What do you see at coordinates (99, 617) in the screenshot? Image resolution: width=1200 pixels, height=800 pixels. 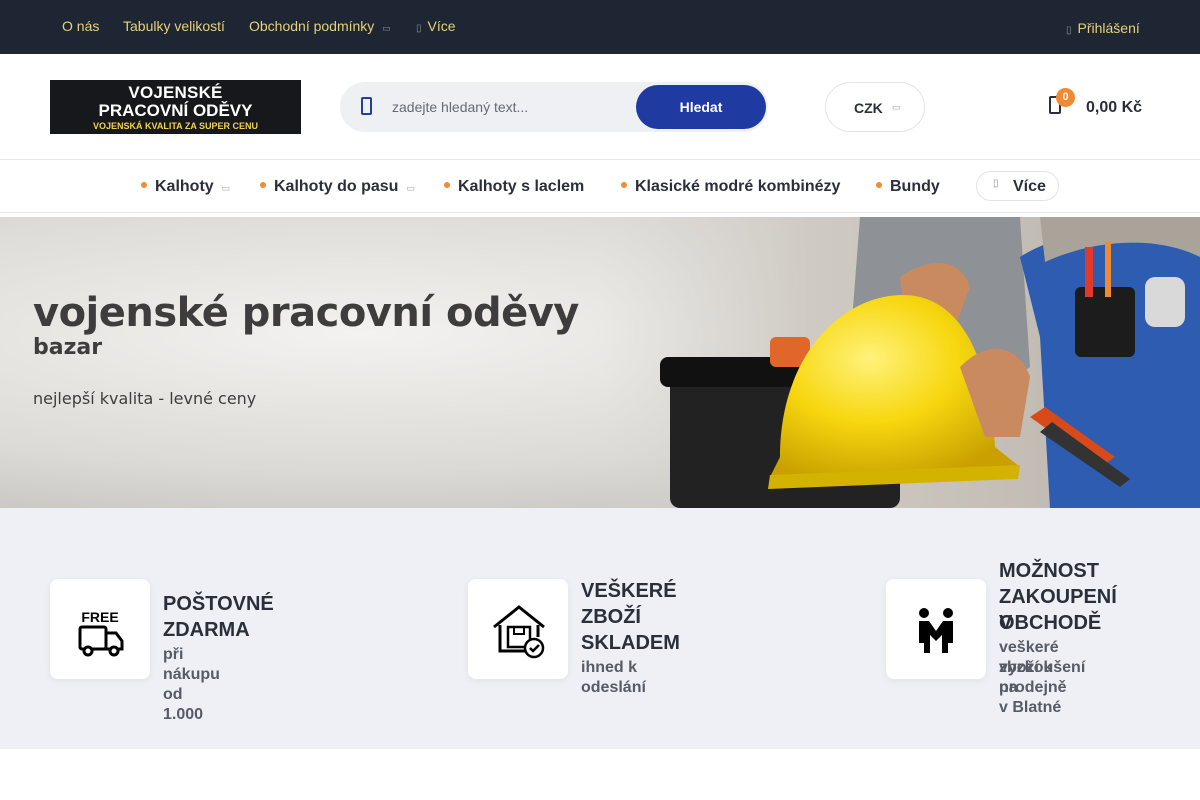 I see `svg-text: FREE` at bounding box center [99, 617].